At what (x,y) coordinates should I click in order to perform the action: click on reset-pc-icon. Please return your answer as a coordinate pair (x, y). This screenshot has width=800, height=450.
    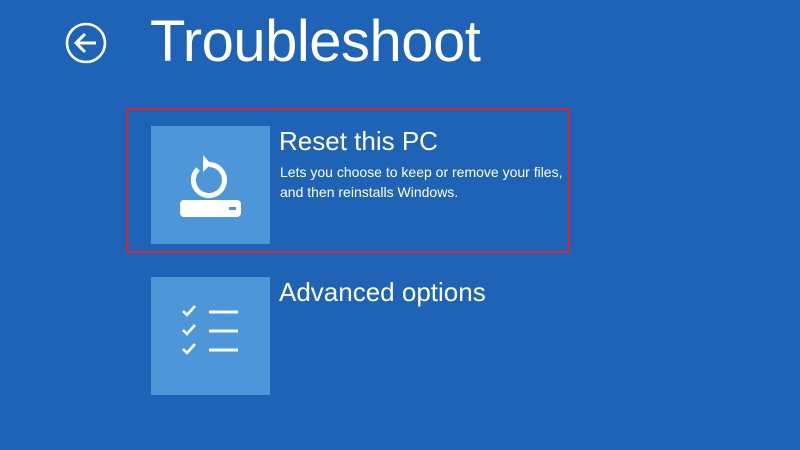
    Looking at the image, I should click on (210, 186).